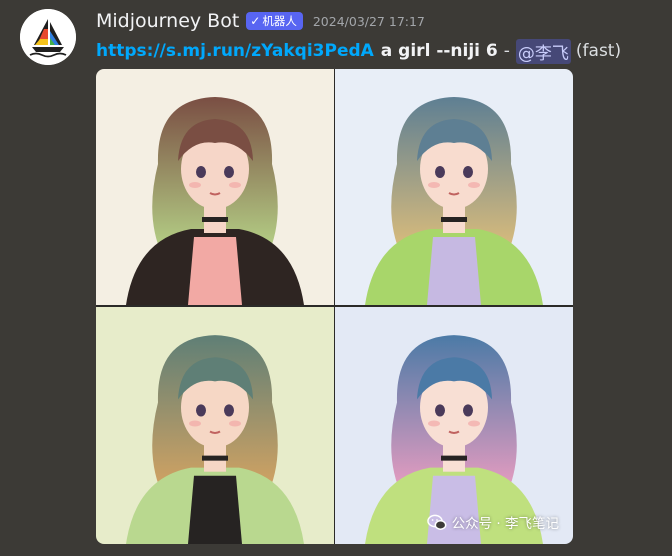 The width and height of the screenshot is (672, 556). What do you see at coordinates (279, 21) in the screenshot?
I see `bot-tag-label: 机器人` at bounding box center [279, 21].